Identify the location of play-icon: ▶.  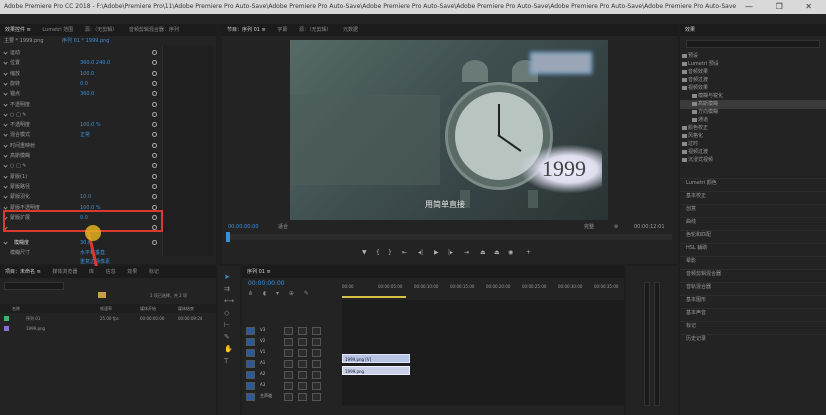
(436, 253).